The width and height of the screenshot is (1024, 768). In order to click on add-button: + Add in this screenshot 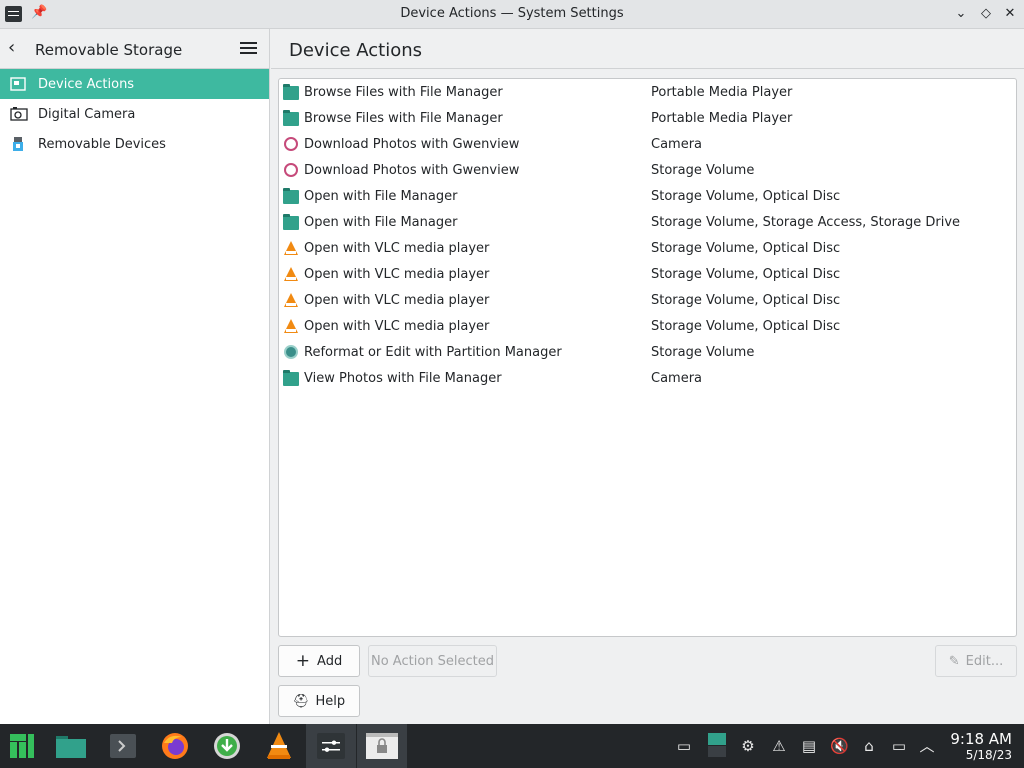, I will do `click(319, 661)`.